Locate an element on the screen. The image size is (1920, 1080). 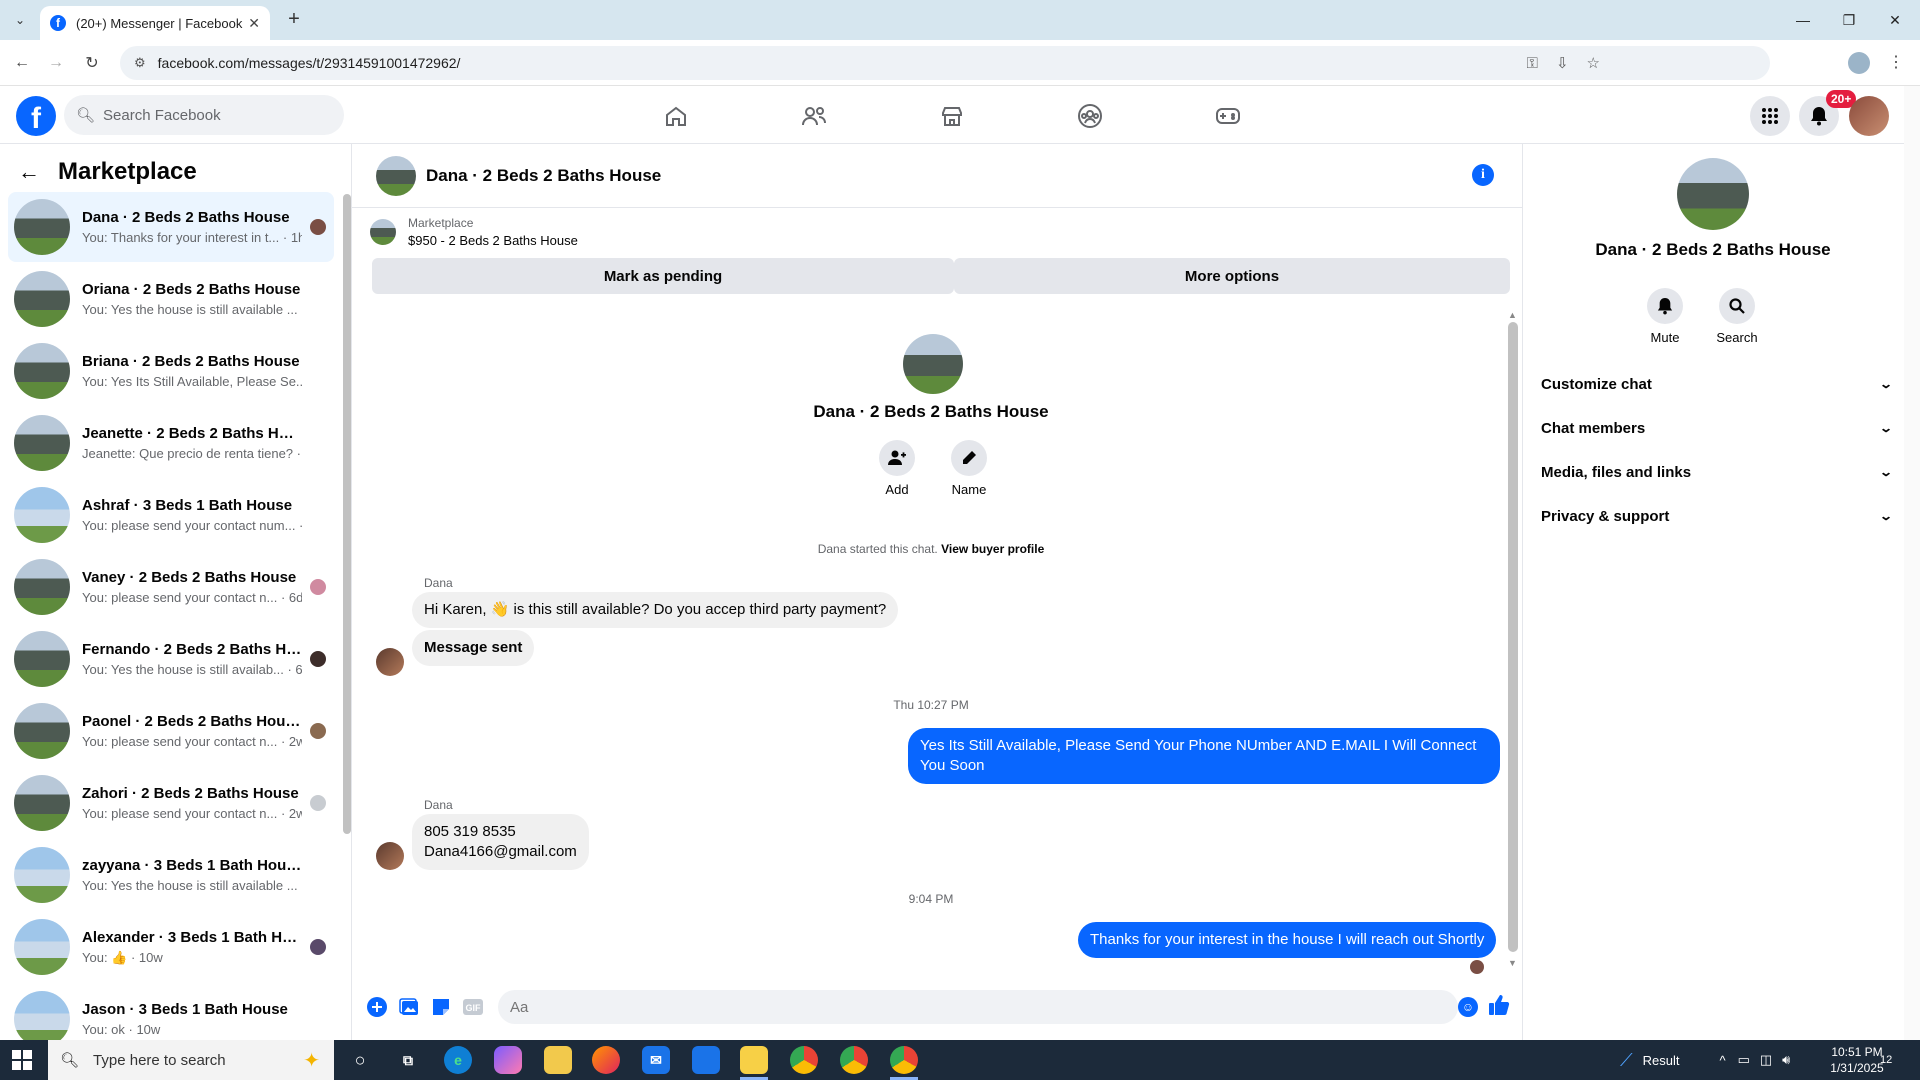
facebook-search-input: 🔍︎ Search Facebook is located at coordinates (204, 115).